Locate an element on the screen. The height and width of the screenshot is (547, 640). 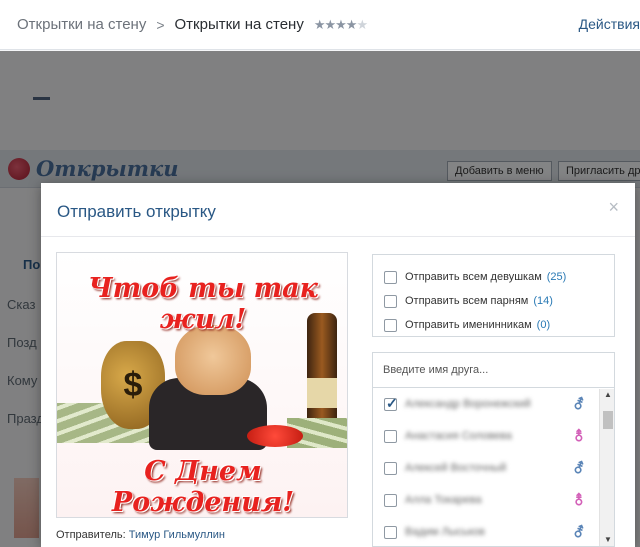
sender-line: Отправитель: Тимур Гильмуллин is located at coordinates (140, 535).